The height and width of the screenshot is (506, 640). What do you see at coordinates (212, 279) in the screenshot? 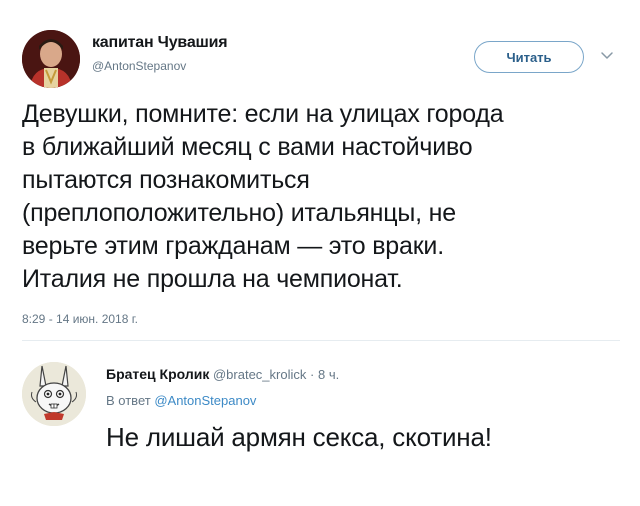
I see `tweet-text-line: Италия не прошла на чемпионат.` at bounding box center [212, 279].